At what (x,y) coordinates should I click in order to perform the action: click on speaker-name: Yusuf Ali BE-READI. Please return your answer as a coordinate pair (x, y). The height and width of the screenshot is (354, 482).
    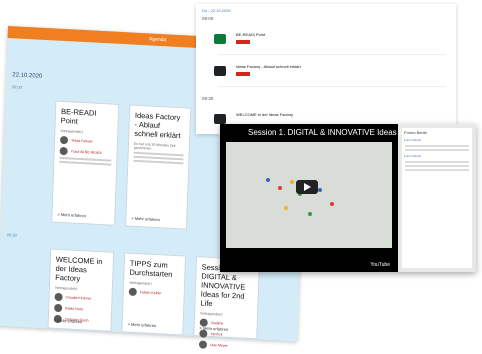
    Looking at the image, I should click on (86, 152).